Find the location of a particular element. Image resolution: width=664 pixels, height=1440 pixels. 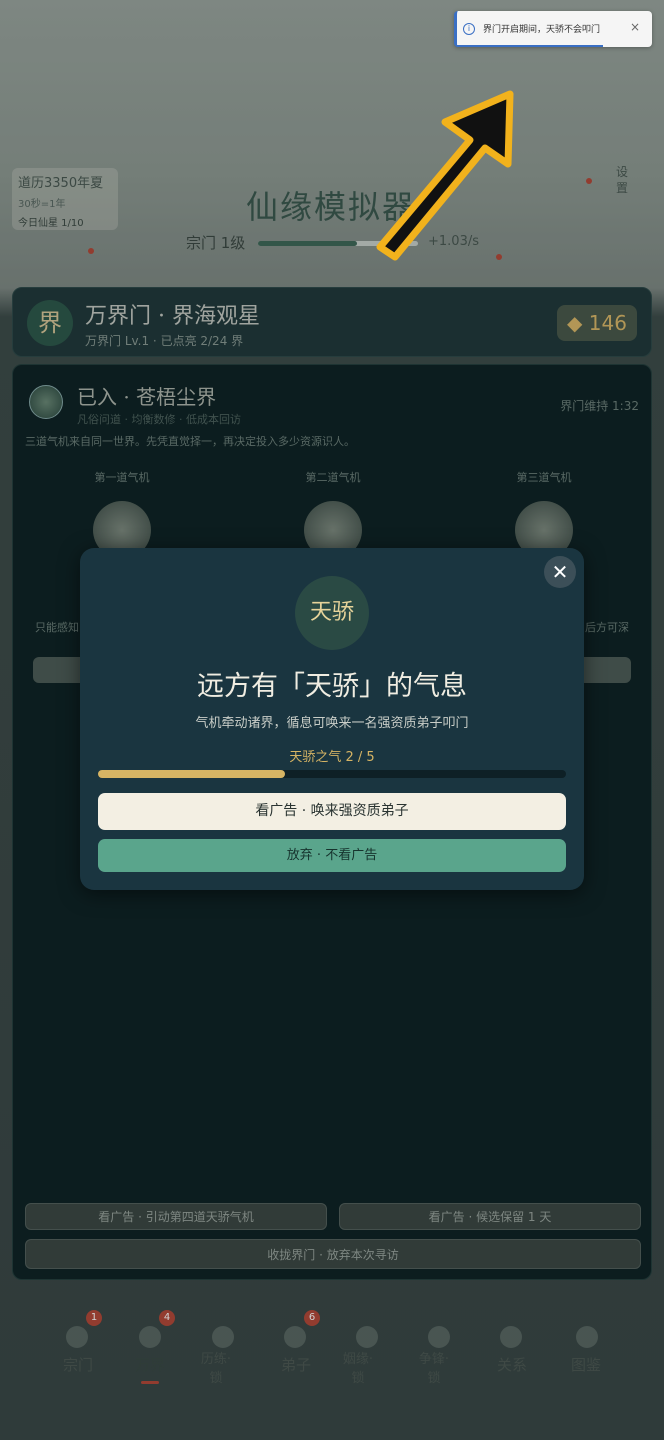

toast-close-button: × is located at coordinates (635, 27).